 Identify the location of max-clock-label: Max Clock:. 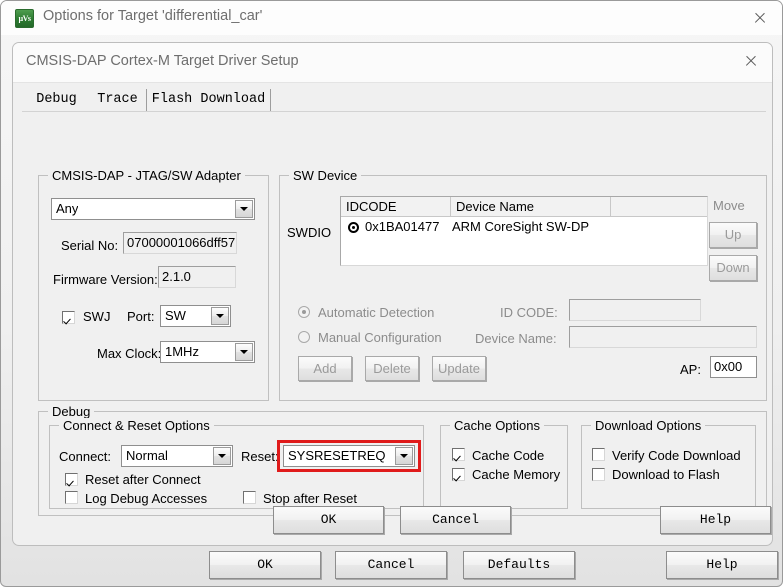
(129, 353).